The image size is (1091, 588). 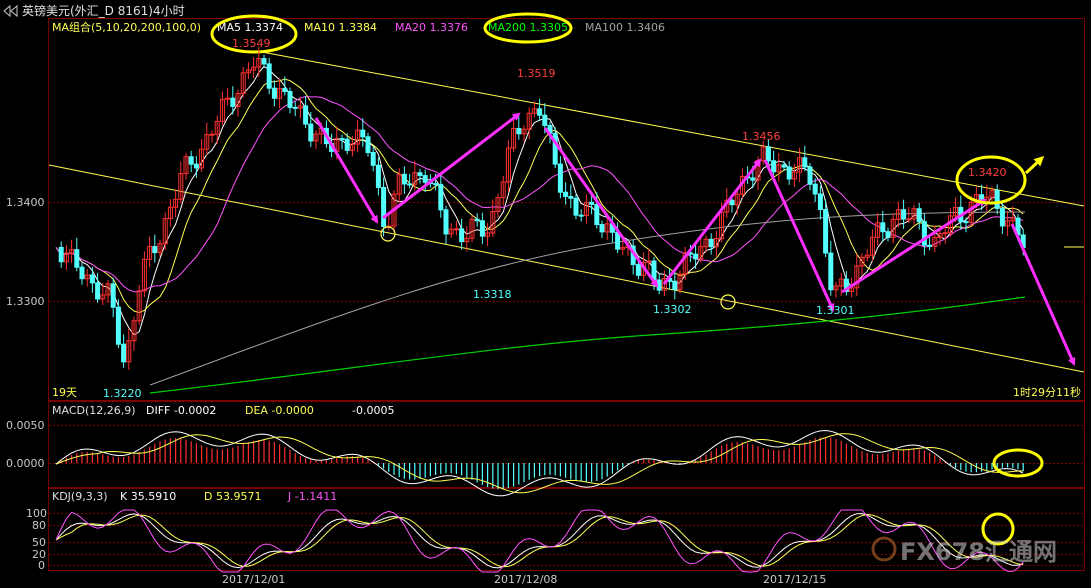 What do you see at coordinates (122, 393) in the screenshot?
I see `price-label-low-1: 1.3220` at bounding box center [122, 393].